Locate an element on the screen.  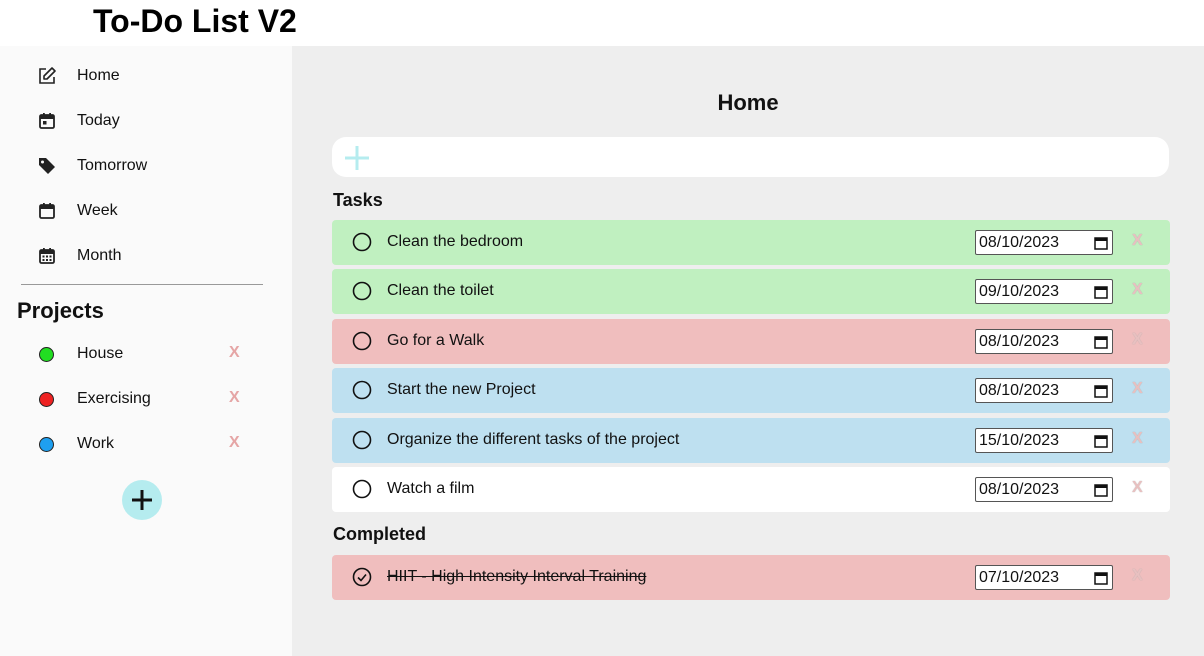
tag-icon is located at coordinates (47, 166).